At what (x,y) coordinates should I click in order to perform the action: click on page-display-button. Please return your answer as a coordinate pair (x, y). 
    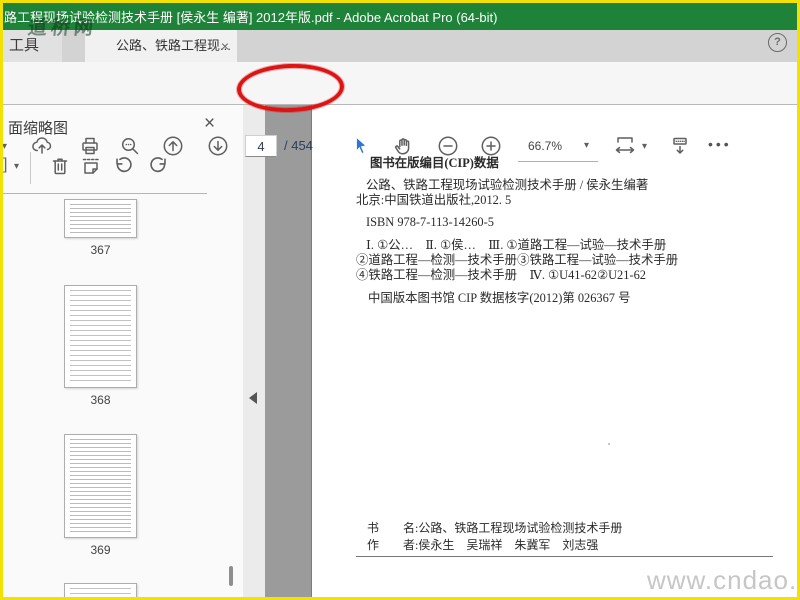
    Looking at the image, I should click on (680, 146).